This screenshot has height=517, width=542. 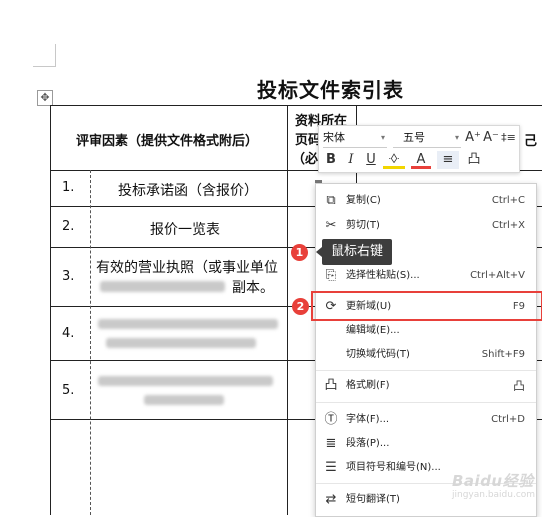 What do you see at coordinates (508, 138) in the screenshot?
I see `line-spacing-button: ‡≡` at bounding box center [508, 138].